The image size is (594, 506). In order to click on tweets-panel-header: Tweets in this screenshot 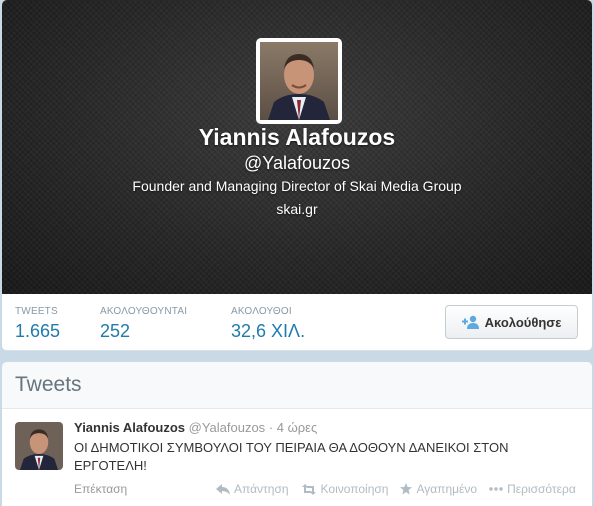, I will do `click(297, 385)`.